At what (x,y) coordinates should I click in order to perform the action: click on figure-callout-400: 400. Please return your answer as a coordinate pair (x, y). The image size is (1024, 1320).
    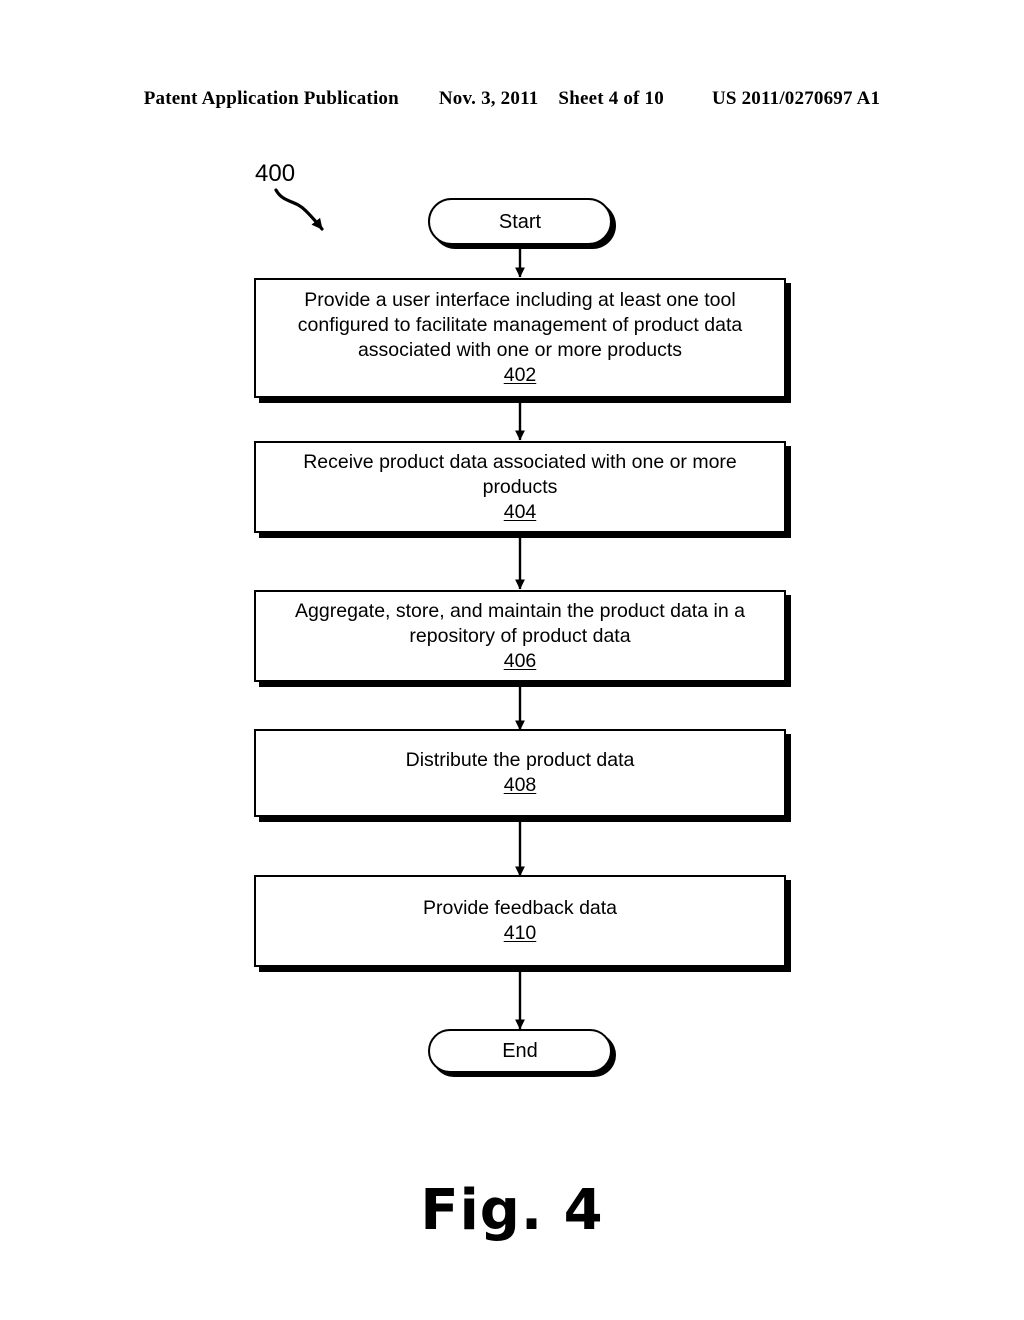
    Looking at the image, I should click on (275, 173).